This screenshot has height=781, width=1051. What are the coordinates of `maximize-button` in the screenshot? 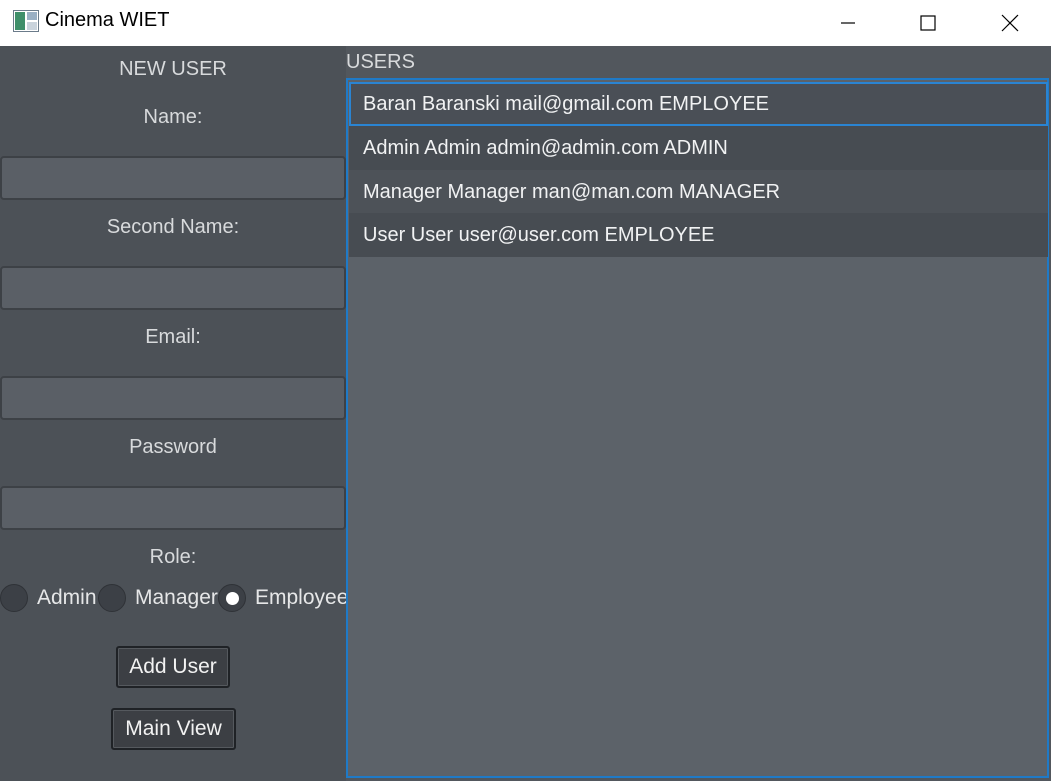 It's located at (928, 23).